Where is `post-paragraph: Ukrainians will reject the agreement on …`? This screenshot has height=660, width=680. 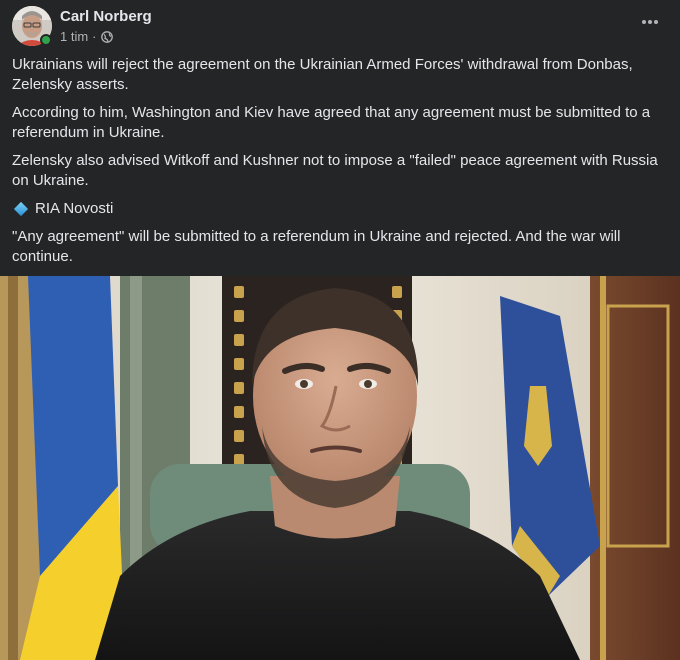
post-paragraph: Ukrainians will reject the agreement on … is located at coordinates (322, 74).